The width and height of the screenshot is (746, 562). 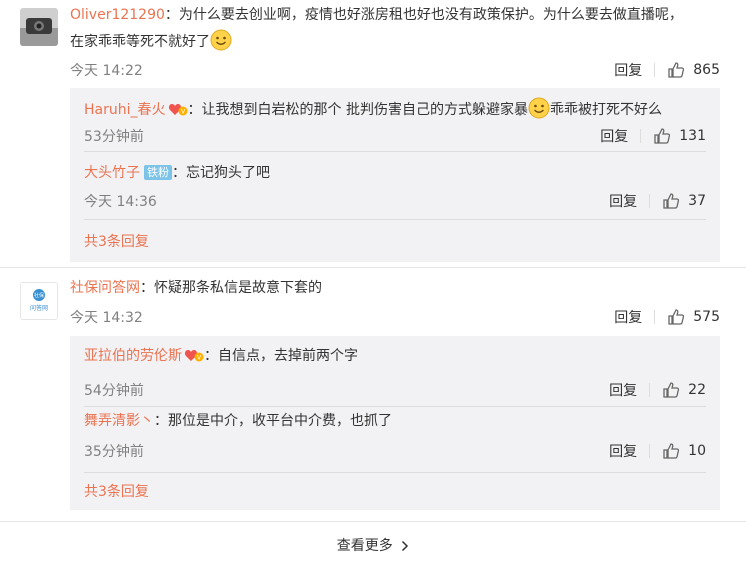 I want to click on comment-time: 今天 14:32, so click(x=106, y=318).